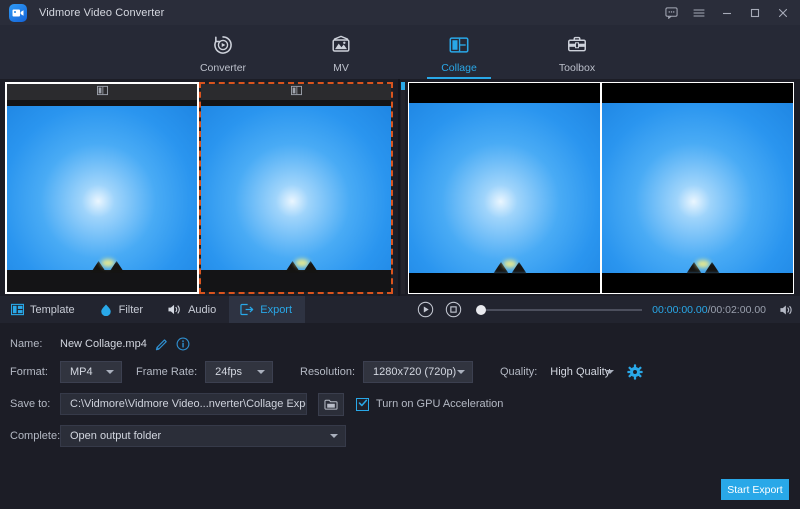 Image resolution: width=800 pixels, height=509 pixels. What do you see at coordinates (680, 309) in the screenshot?
I see `current-time: 00:00:00.00` at bounding box center [680, 309].